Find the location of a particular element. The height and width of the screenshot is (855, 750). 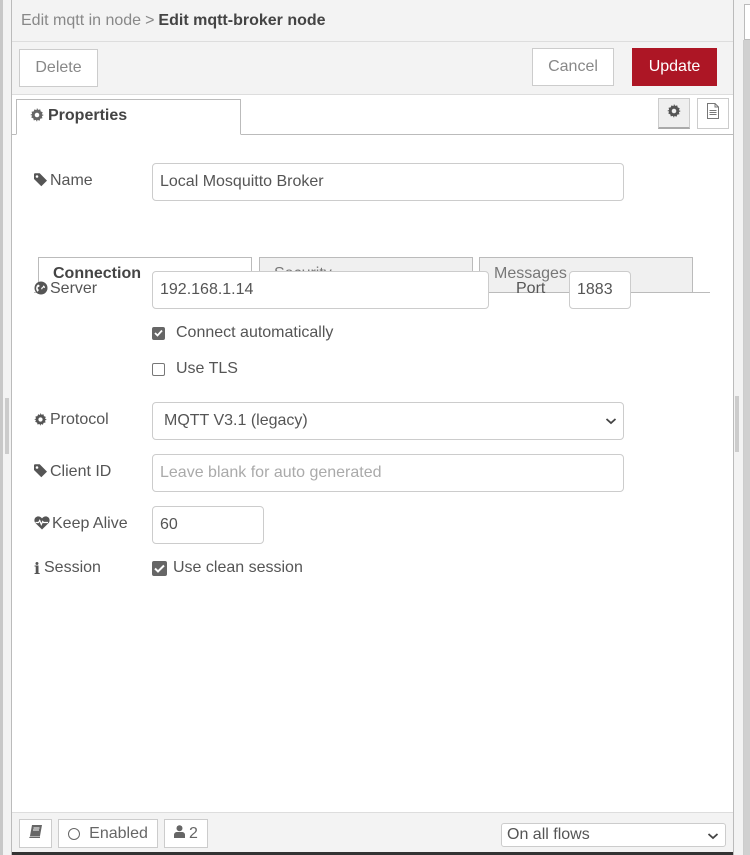

tray-footer: Enabled 2 On all flows is located at coordinates (372, 832).